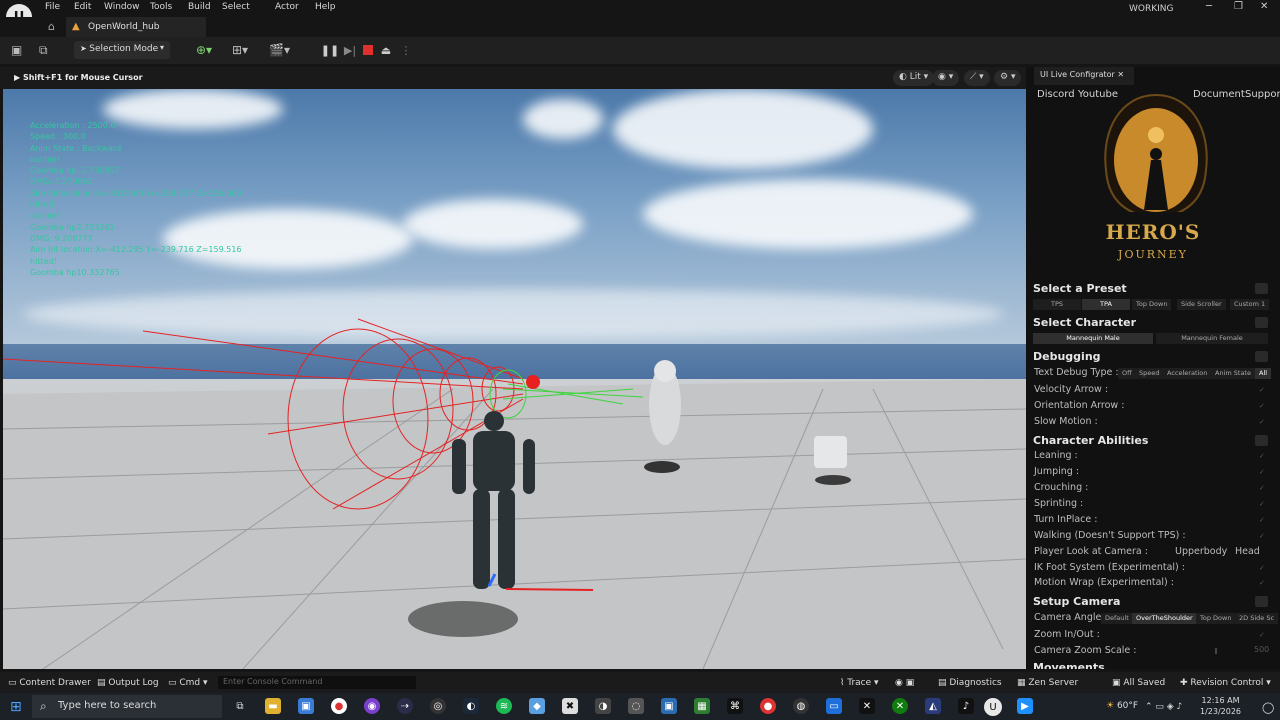 This screenshot has height=720, width=1280. I want to click on abilities-collapse-toggle, so click(1261, 440).